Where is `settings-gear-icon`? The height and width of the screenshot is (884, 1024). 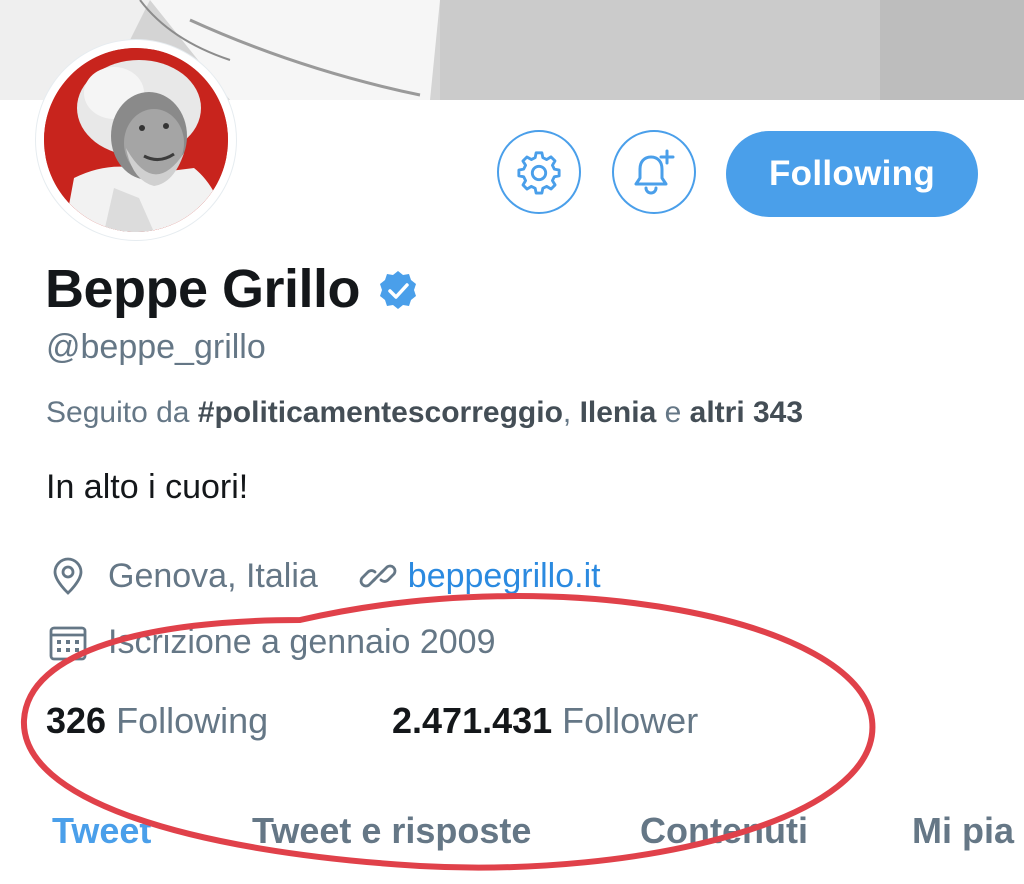
settings-gear-icon is located at coordinates (539, 173).